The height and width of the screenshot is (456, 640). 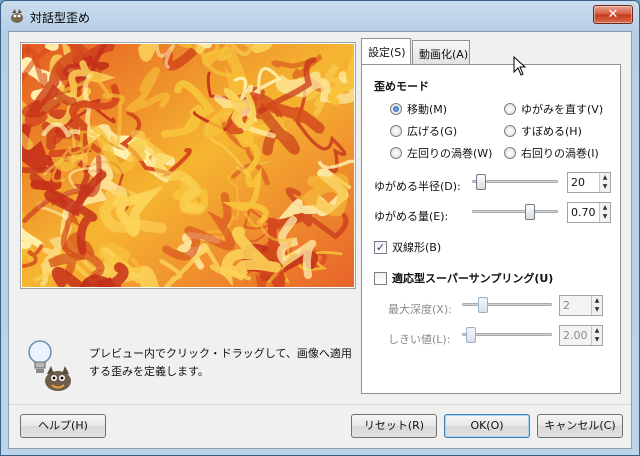 What do you see at coordinates (411, 216) in the screenshot?
I see `deform-amount-label: ゆがめる量(E):` at bounding box center [411, 216].